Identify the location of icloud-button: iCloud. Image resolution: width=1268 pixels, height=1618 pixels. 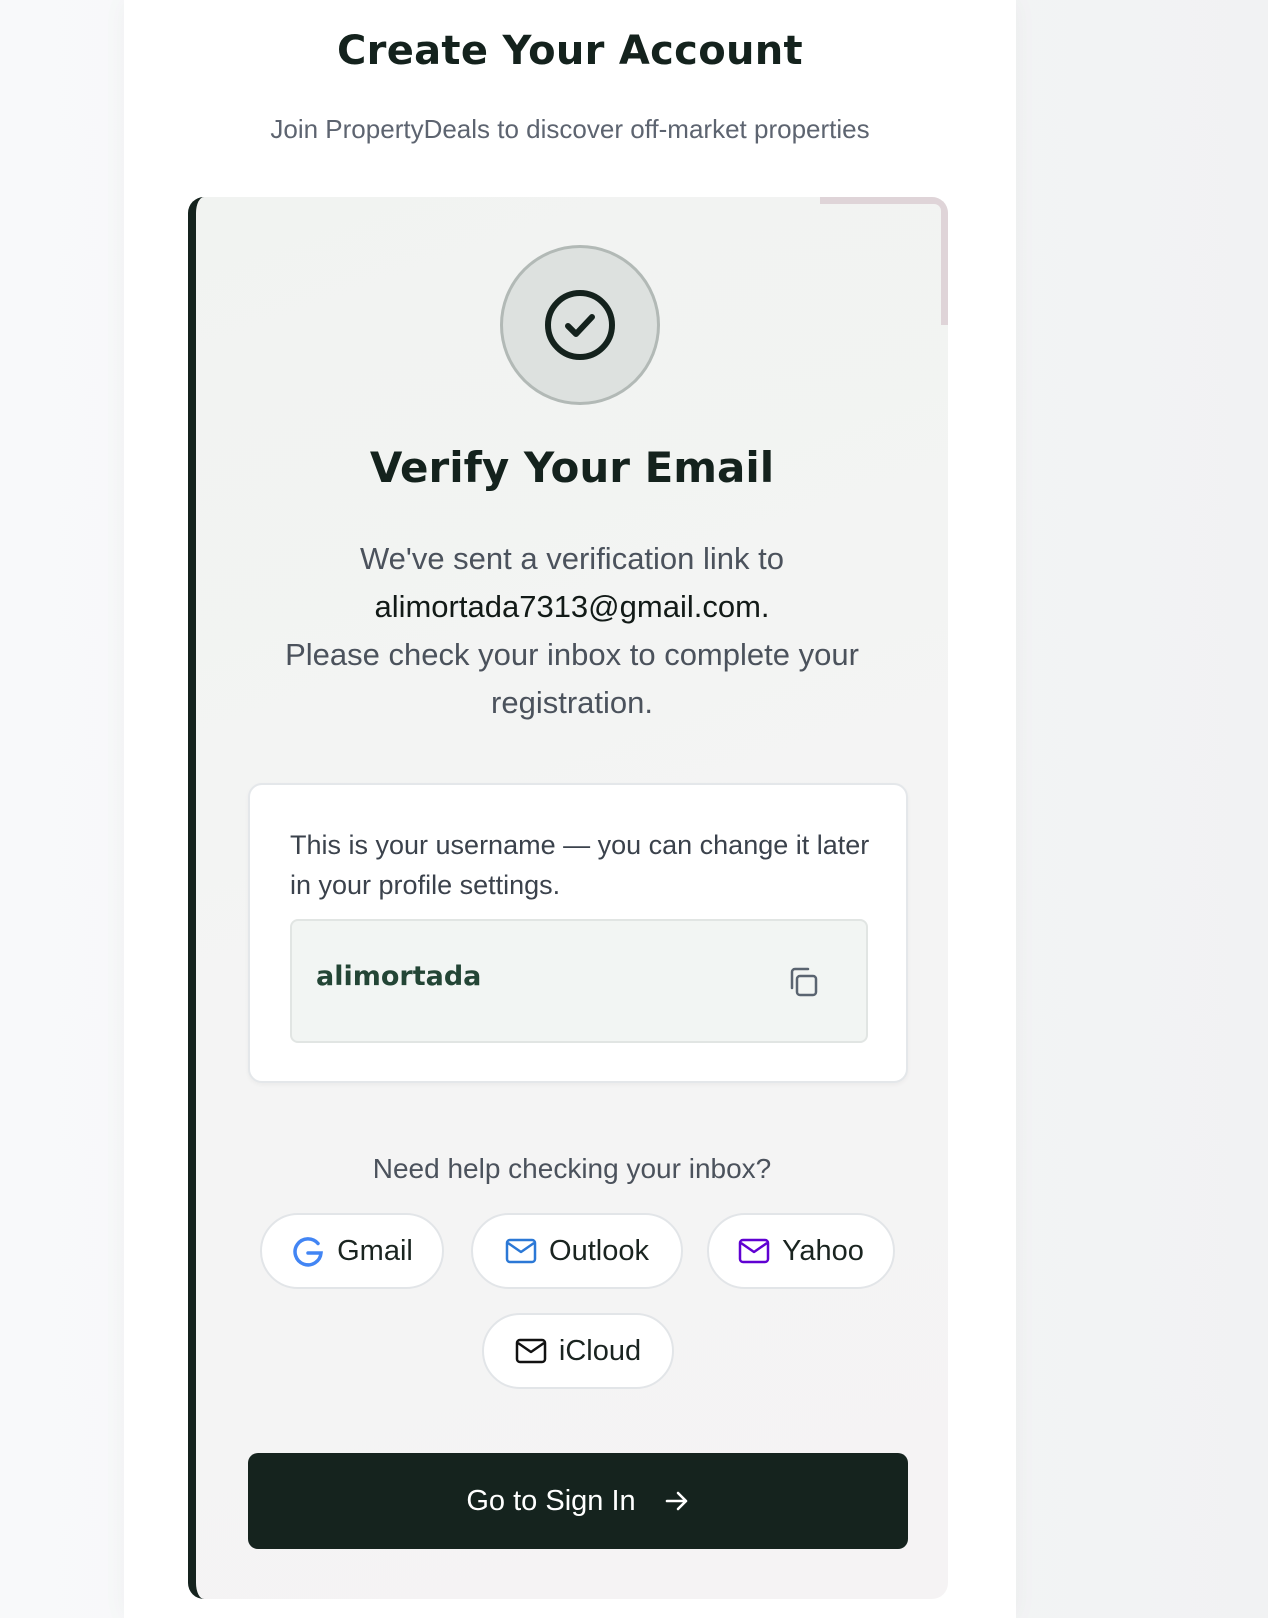
(578, 1351).